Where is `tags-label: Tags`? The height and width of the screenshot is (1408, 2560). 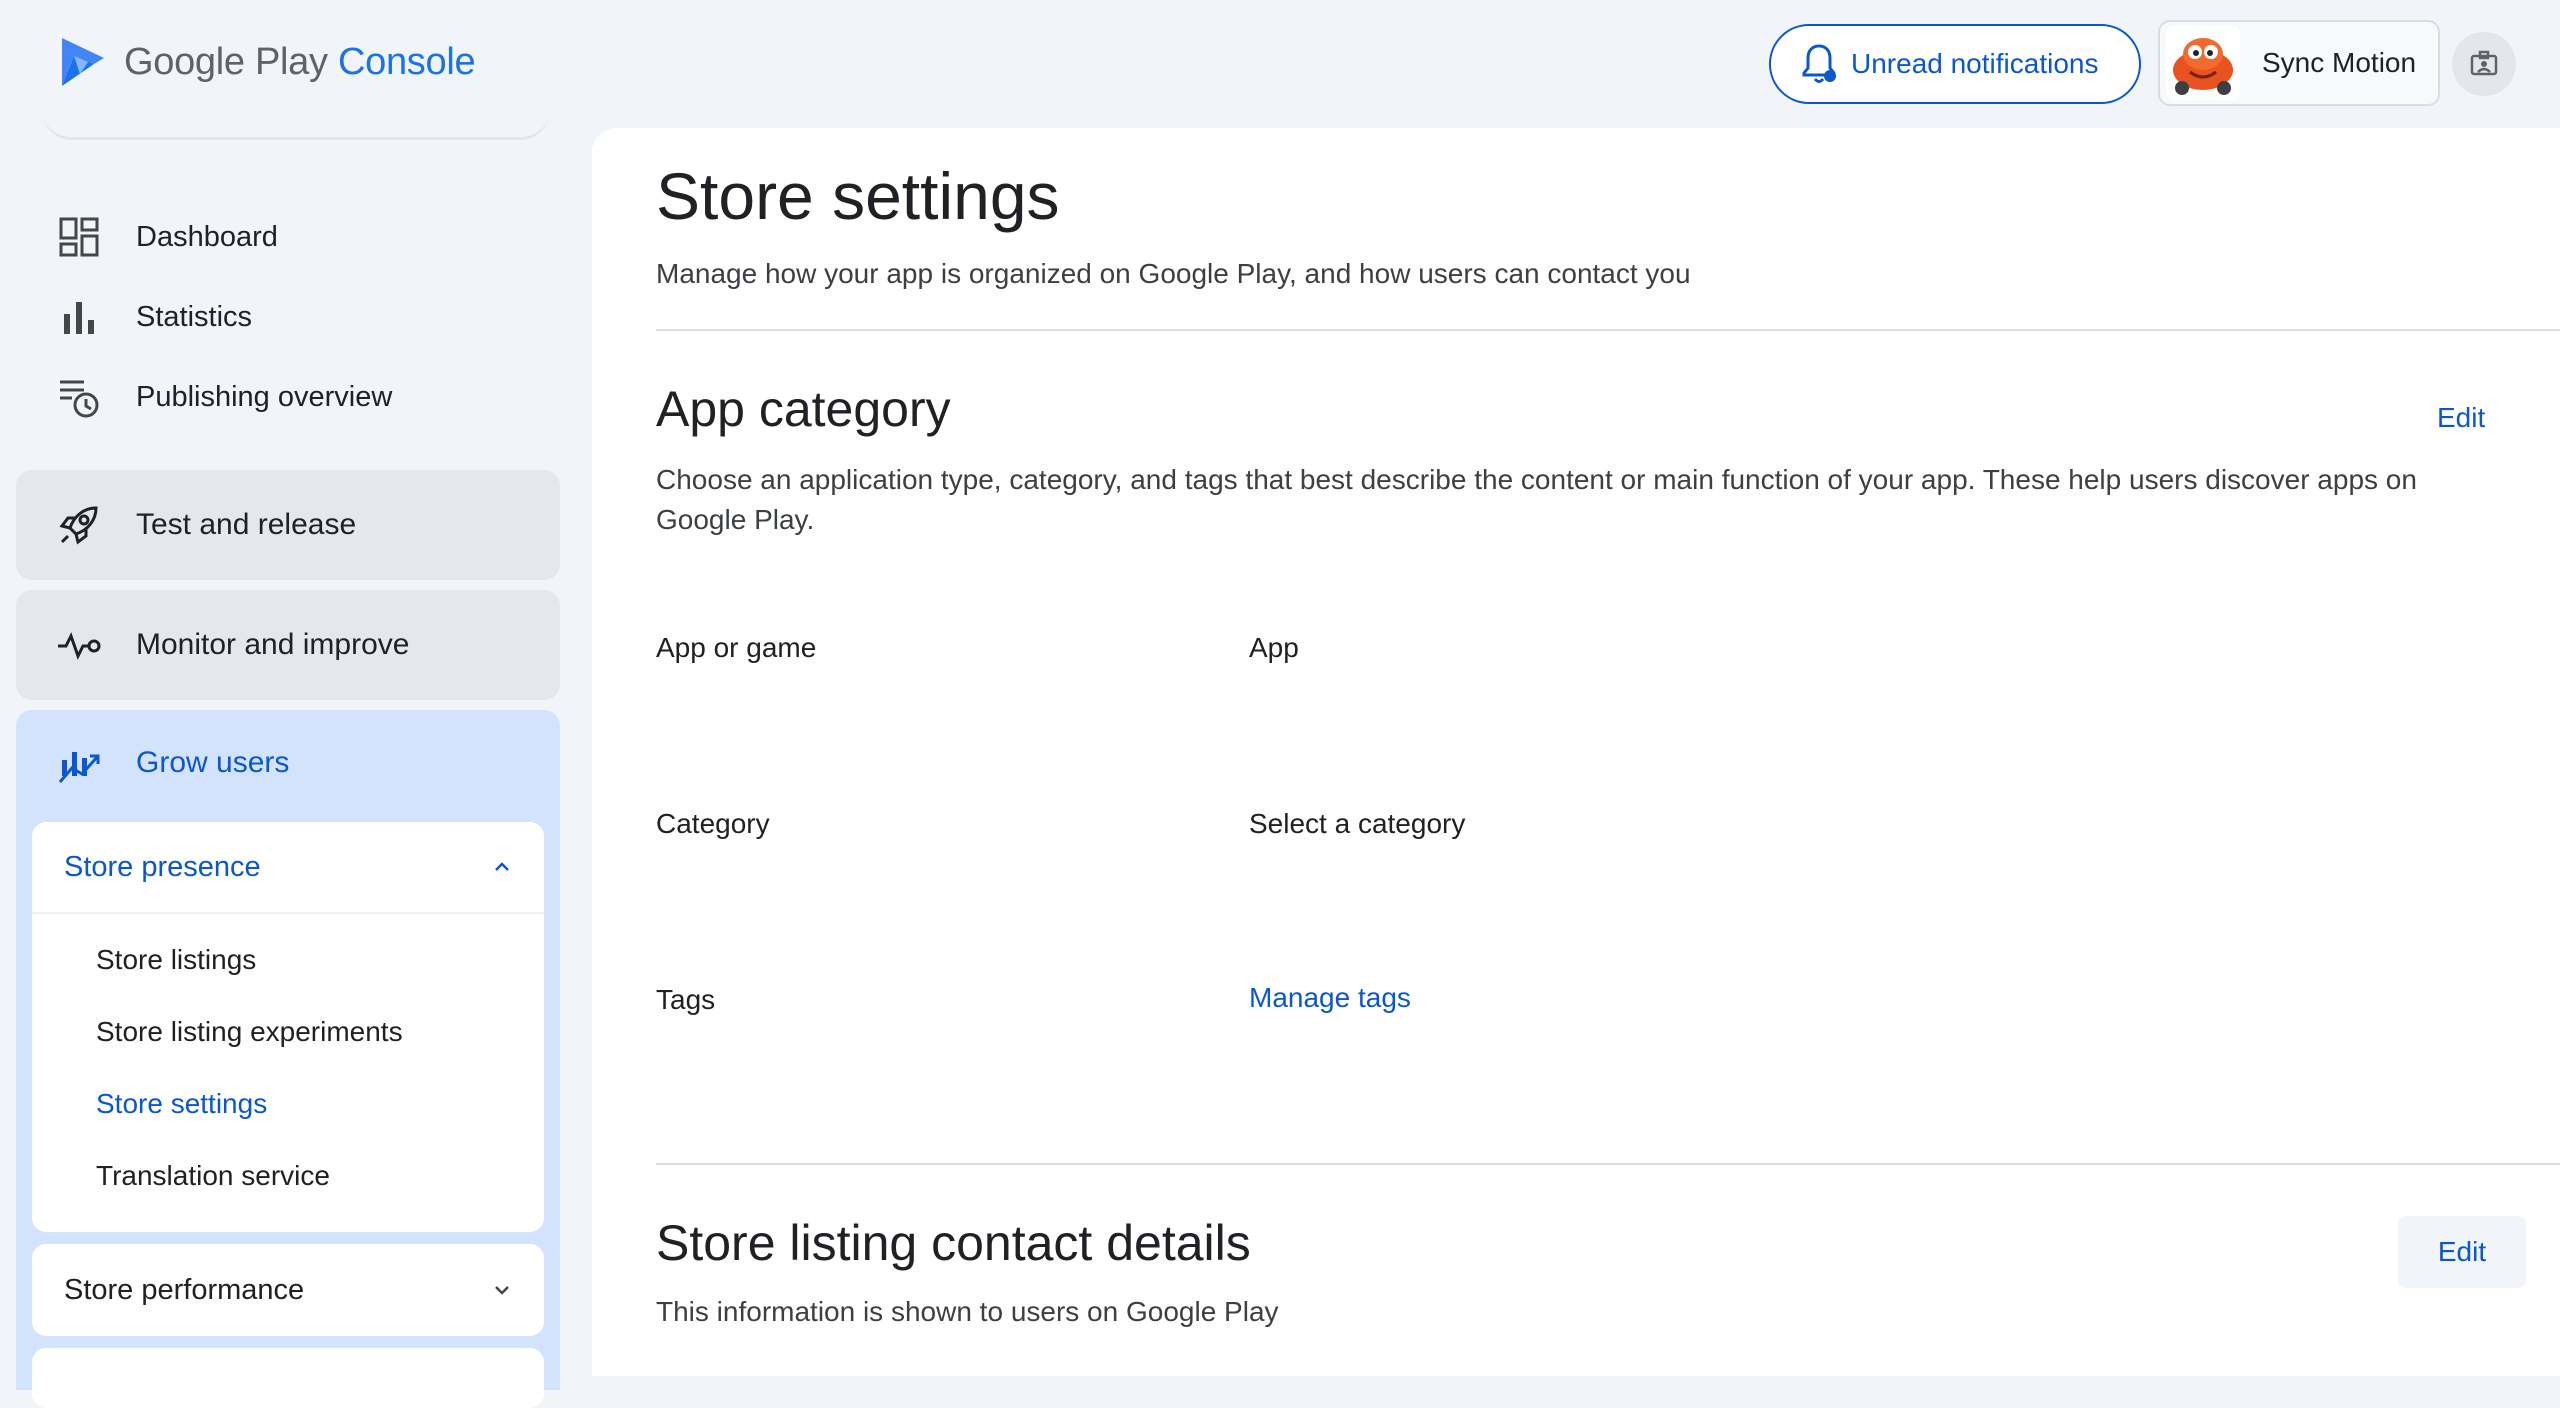 tags-label: Tags is located at coordinates (686, 999).